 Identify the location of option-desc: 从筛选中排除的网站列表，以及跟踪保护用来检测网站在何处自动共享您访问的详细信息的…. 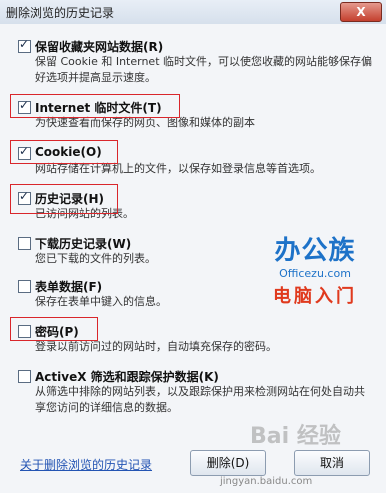
(200, 399).